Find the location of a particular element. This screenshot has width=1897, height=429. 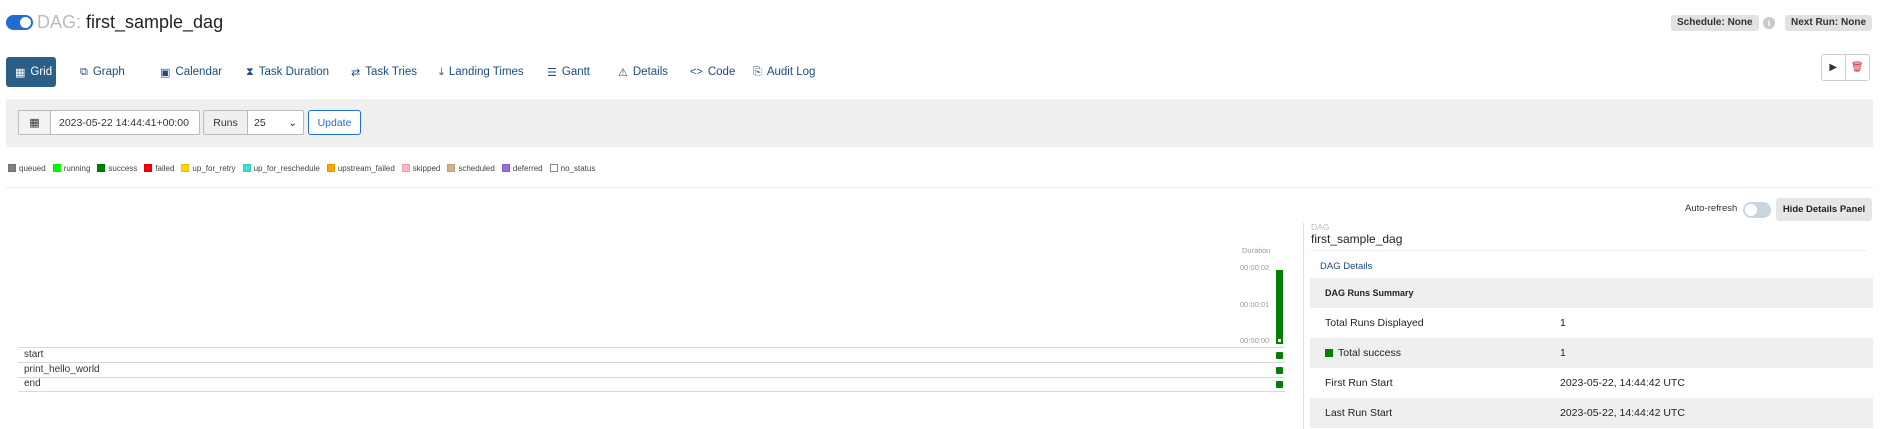

dag-details-link: DAG Details is located at coordinates (1346, 266).